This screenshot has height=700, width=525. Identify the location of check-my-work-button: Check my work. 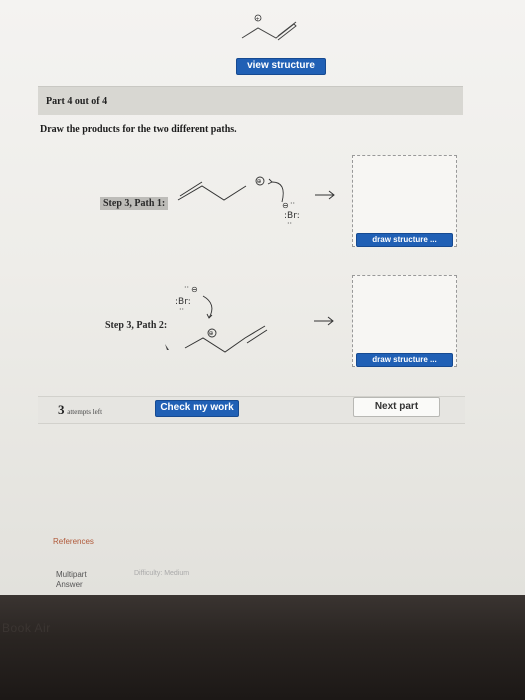
(197, 408).